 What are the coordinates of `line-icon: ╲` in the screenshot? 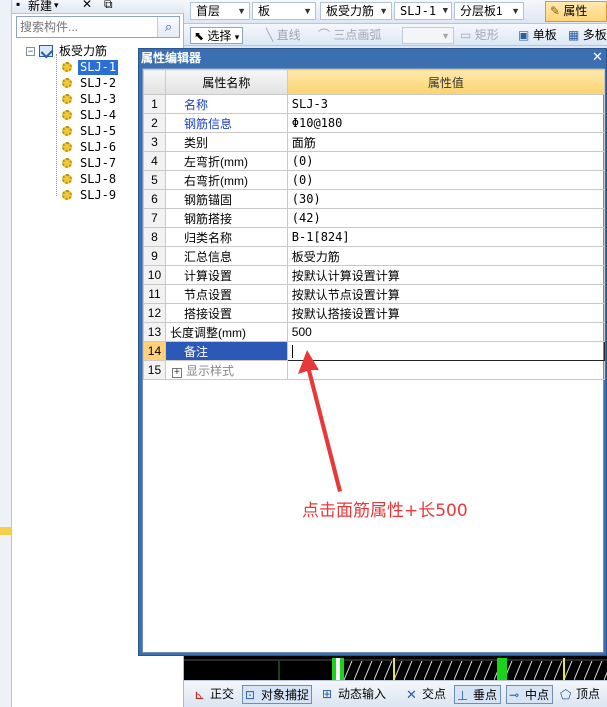 It's located at (270, 35).